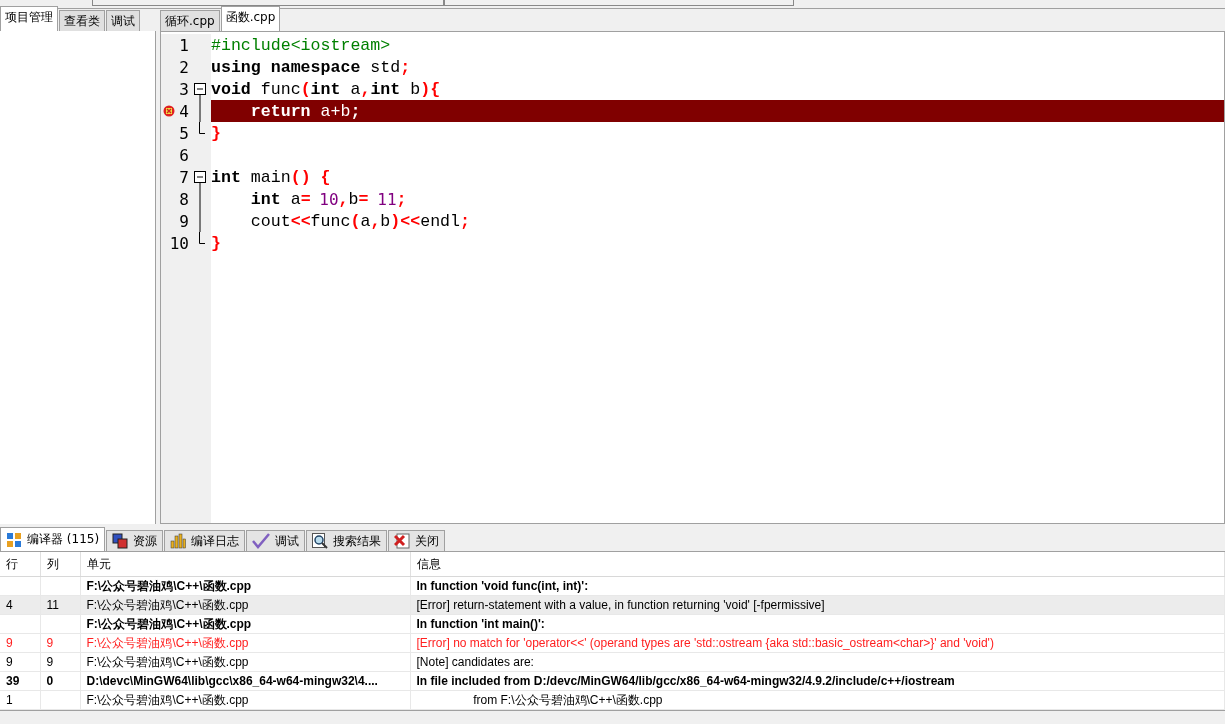 The height and width of the screenshot is (724, 1225). Describe the element at coordinates (14, 539) in the screenshot. I see `grid-icon` at that location.